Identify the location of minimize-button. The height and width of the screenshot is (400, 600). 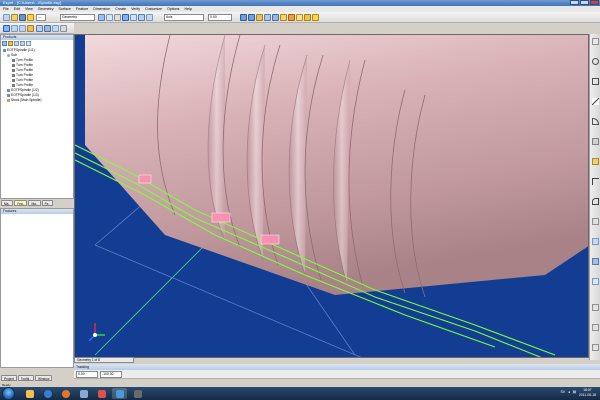
(574, 2).